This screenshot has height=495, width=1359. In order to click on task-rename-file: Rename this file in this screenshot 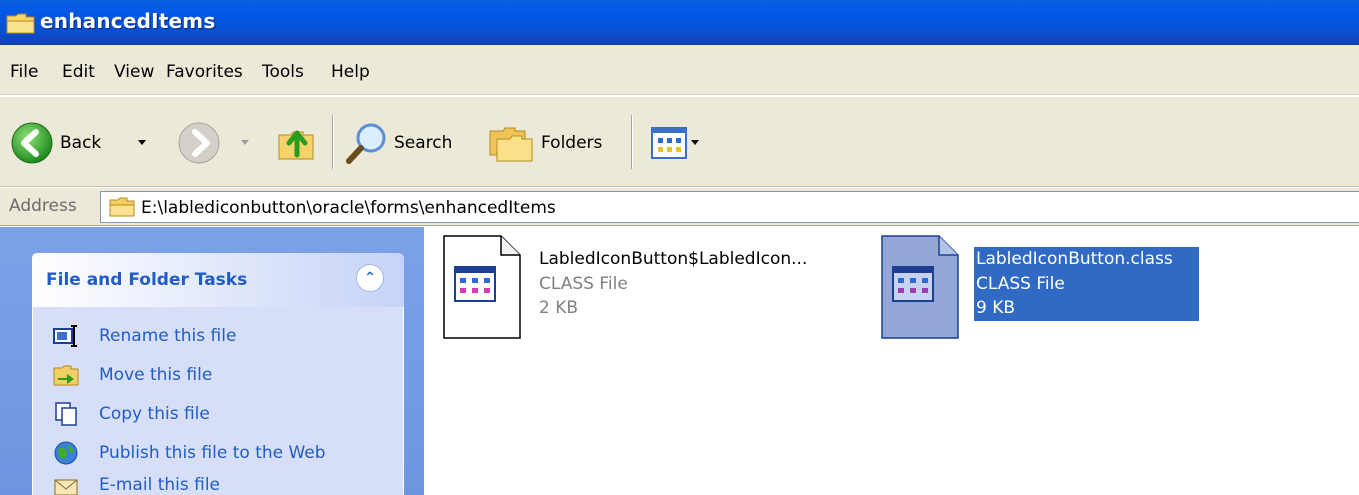, I will do `click(144, 336)`.